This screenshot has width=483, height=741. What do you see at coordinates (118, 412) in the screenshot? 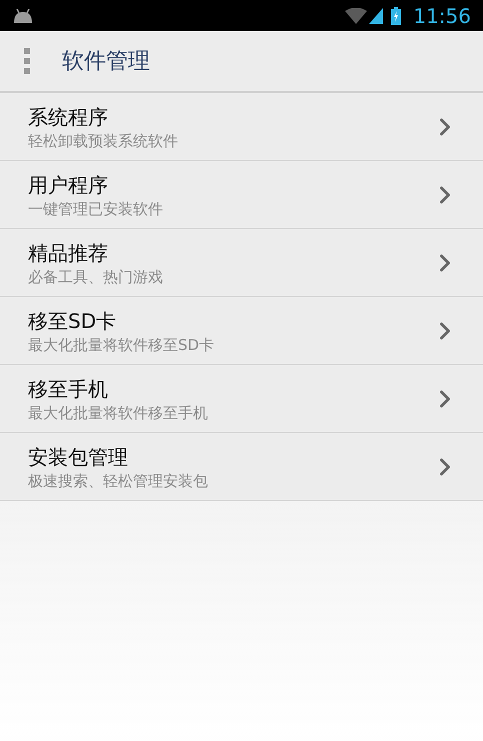
I see `item-subtitle: 最大化批量将软件移至手机` at bounding box center [118, 412].